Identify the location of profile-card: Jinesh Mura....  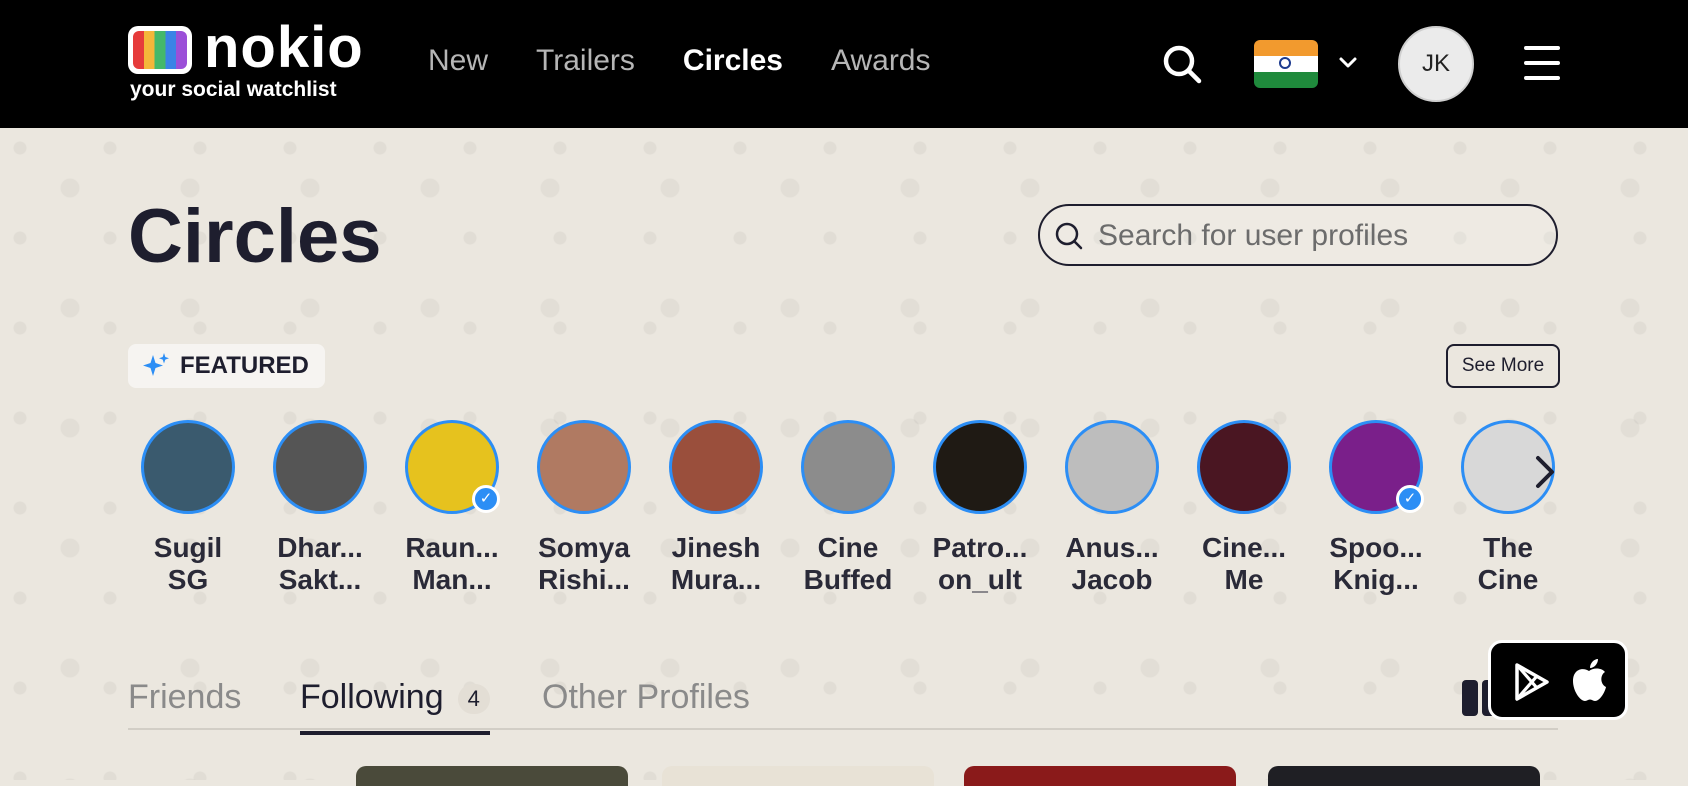
(716, 507).